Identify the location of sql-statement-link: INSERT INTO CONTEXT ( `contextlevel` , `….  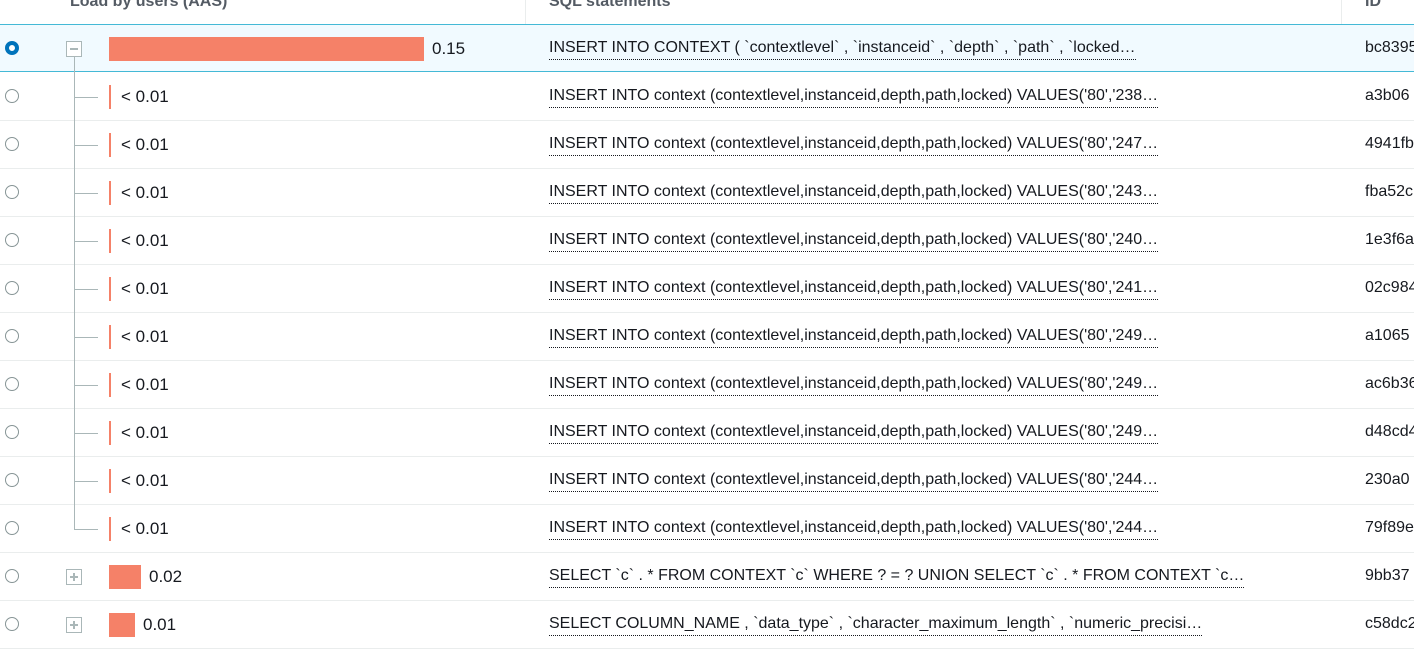
(842, 48).